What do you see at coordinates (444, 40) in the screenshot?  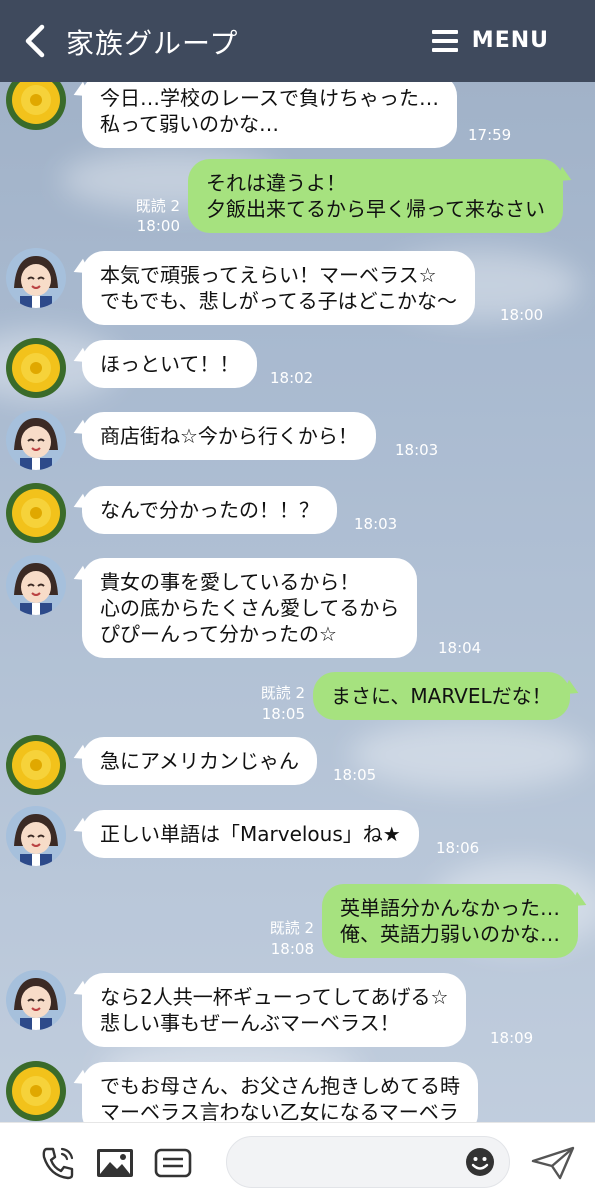 I see `hamburger-icon` at bounding box center [444, 40].